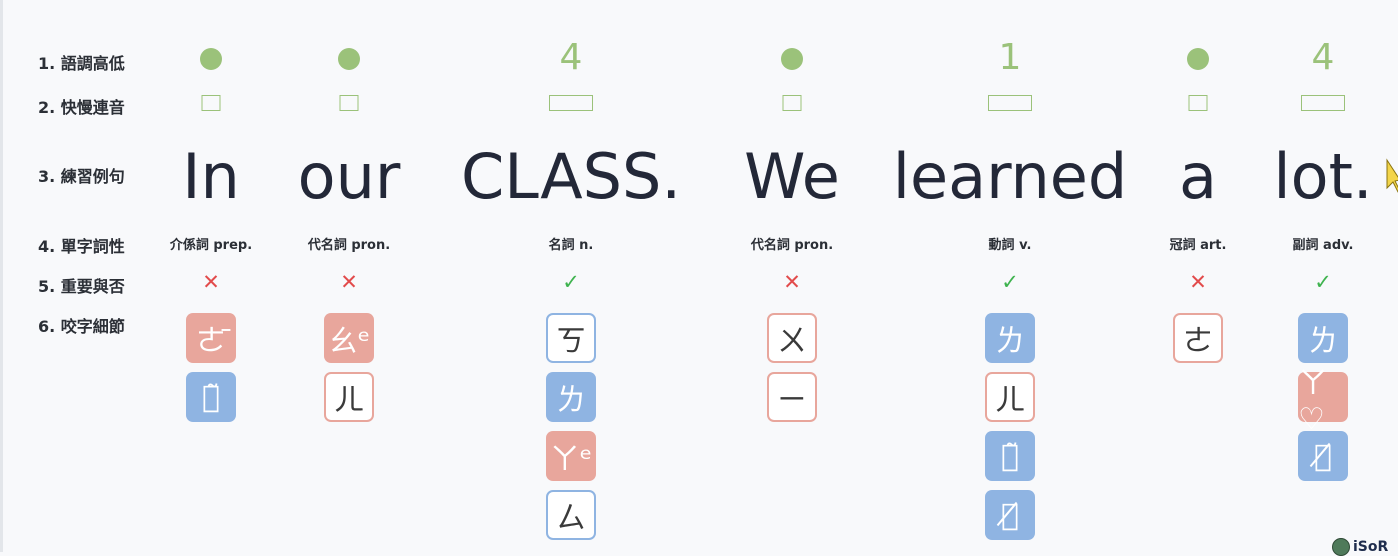 The image size is (1398, 556). Describe the element at coordinates (571, 456) in the screenshot. I see `phonetic-tile: ㄚᵉ` at that location.